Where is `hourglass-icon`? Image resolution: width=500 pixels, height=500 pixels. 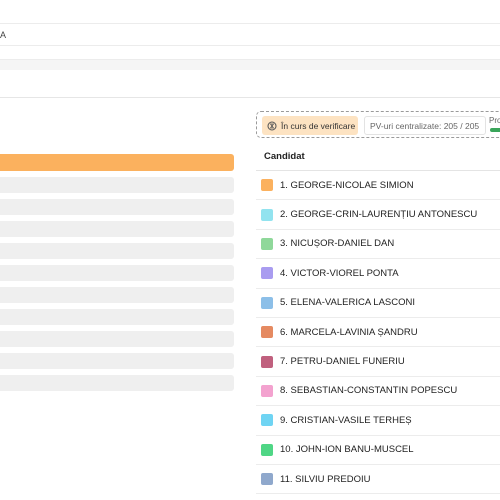
hourglass-icon is located at coordinates (272, 126).